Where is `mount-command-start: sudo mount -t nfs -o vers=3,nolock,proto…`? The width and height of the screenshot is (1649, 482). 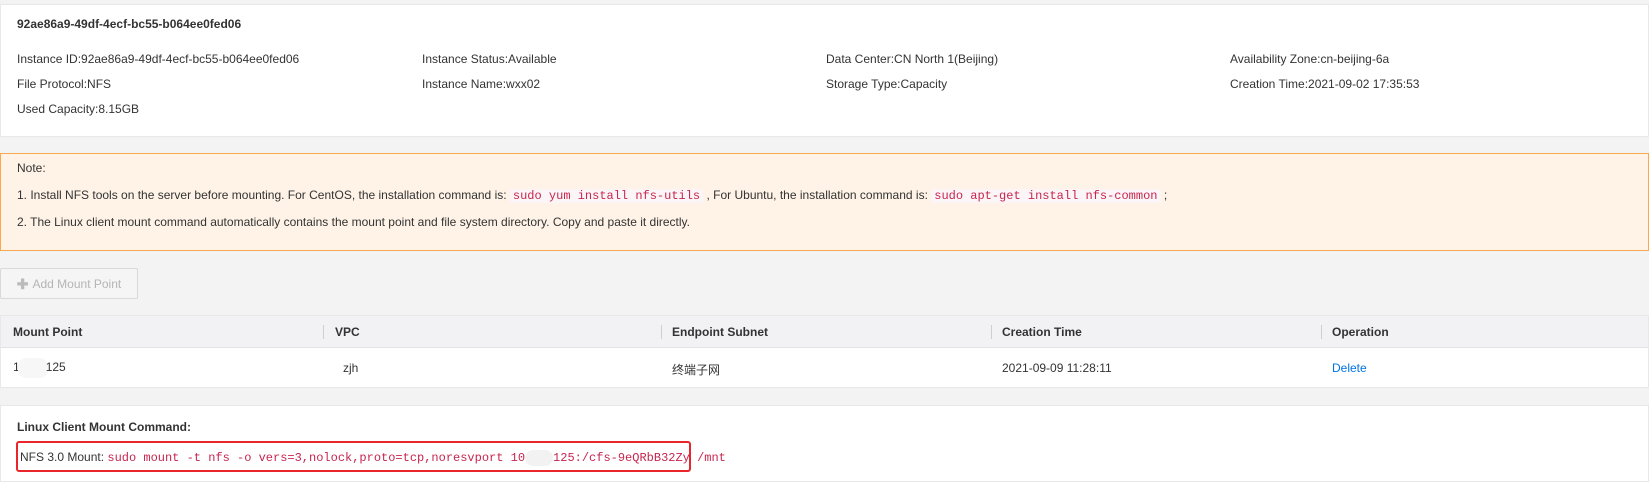
mount-command-start: sudo mount -t nfs -o vers=3,nolock,proto… is located at coordinates (316, 458).